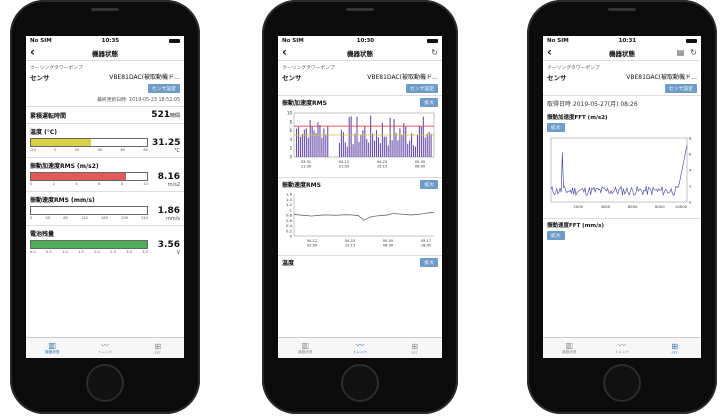 The height and width of the screenshot is (416, 725). What do you see at coordinates (105, 53) in the screenshot?
I see `nav-title: 機器状態` at bounding box center [105, 53].